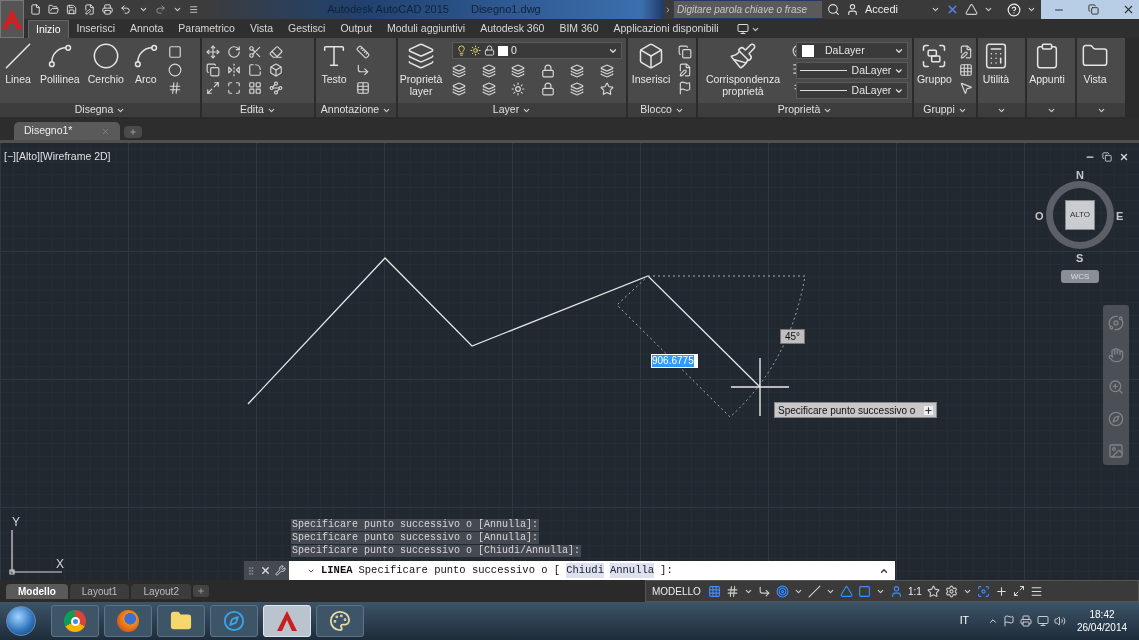 This screenshot has width=1139, height=640. Describe the element at coordinates (1095, 63) in the screenshot. I see `ribbon-tool: Vista` at that location.